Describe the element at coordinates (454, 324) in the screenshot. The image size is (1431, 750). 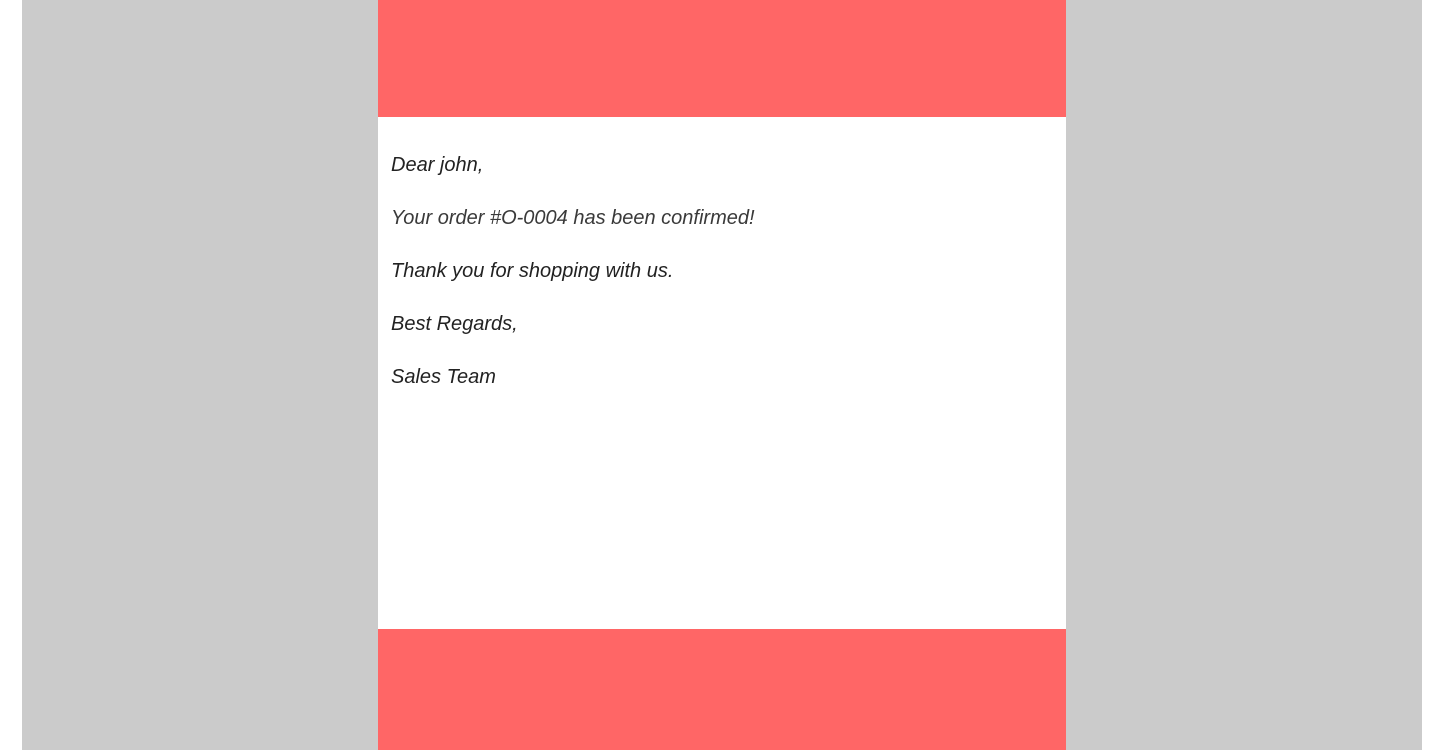
I see `closing-text: Best Regards,` at that location.